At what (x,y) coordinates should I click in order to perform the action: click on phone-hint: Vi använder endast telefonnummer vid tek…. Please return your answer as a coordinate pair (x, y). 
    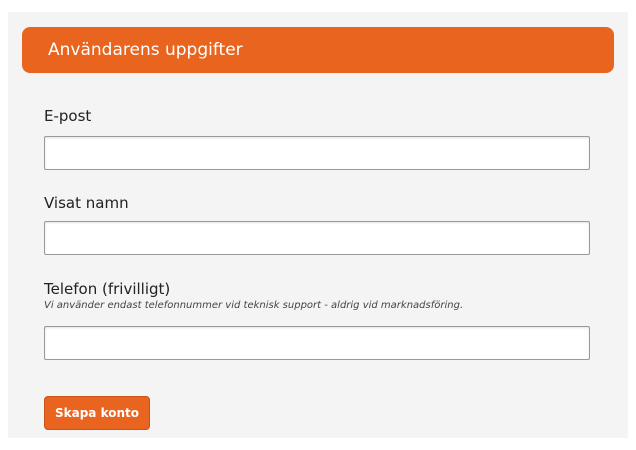
    Looking at the image, I should click on (254, 305).